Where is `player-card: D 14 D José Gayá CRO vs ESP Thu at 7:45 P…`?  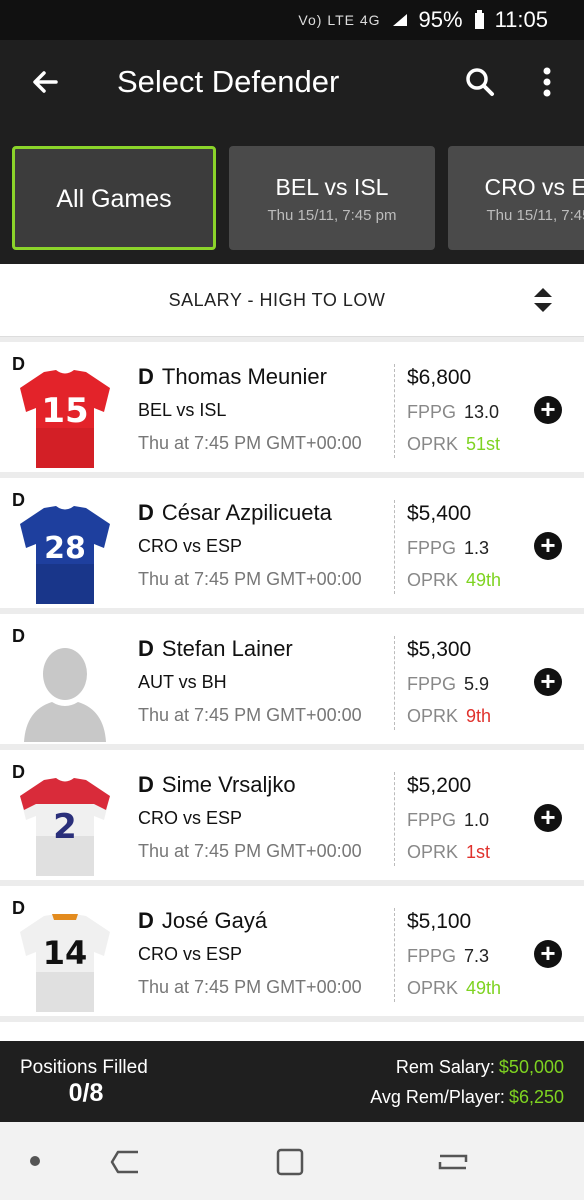 player-card: D 14 D José Gayá CRO vs ESP Thu at 7:45 P… is located at coordinates (292, 951).